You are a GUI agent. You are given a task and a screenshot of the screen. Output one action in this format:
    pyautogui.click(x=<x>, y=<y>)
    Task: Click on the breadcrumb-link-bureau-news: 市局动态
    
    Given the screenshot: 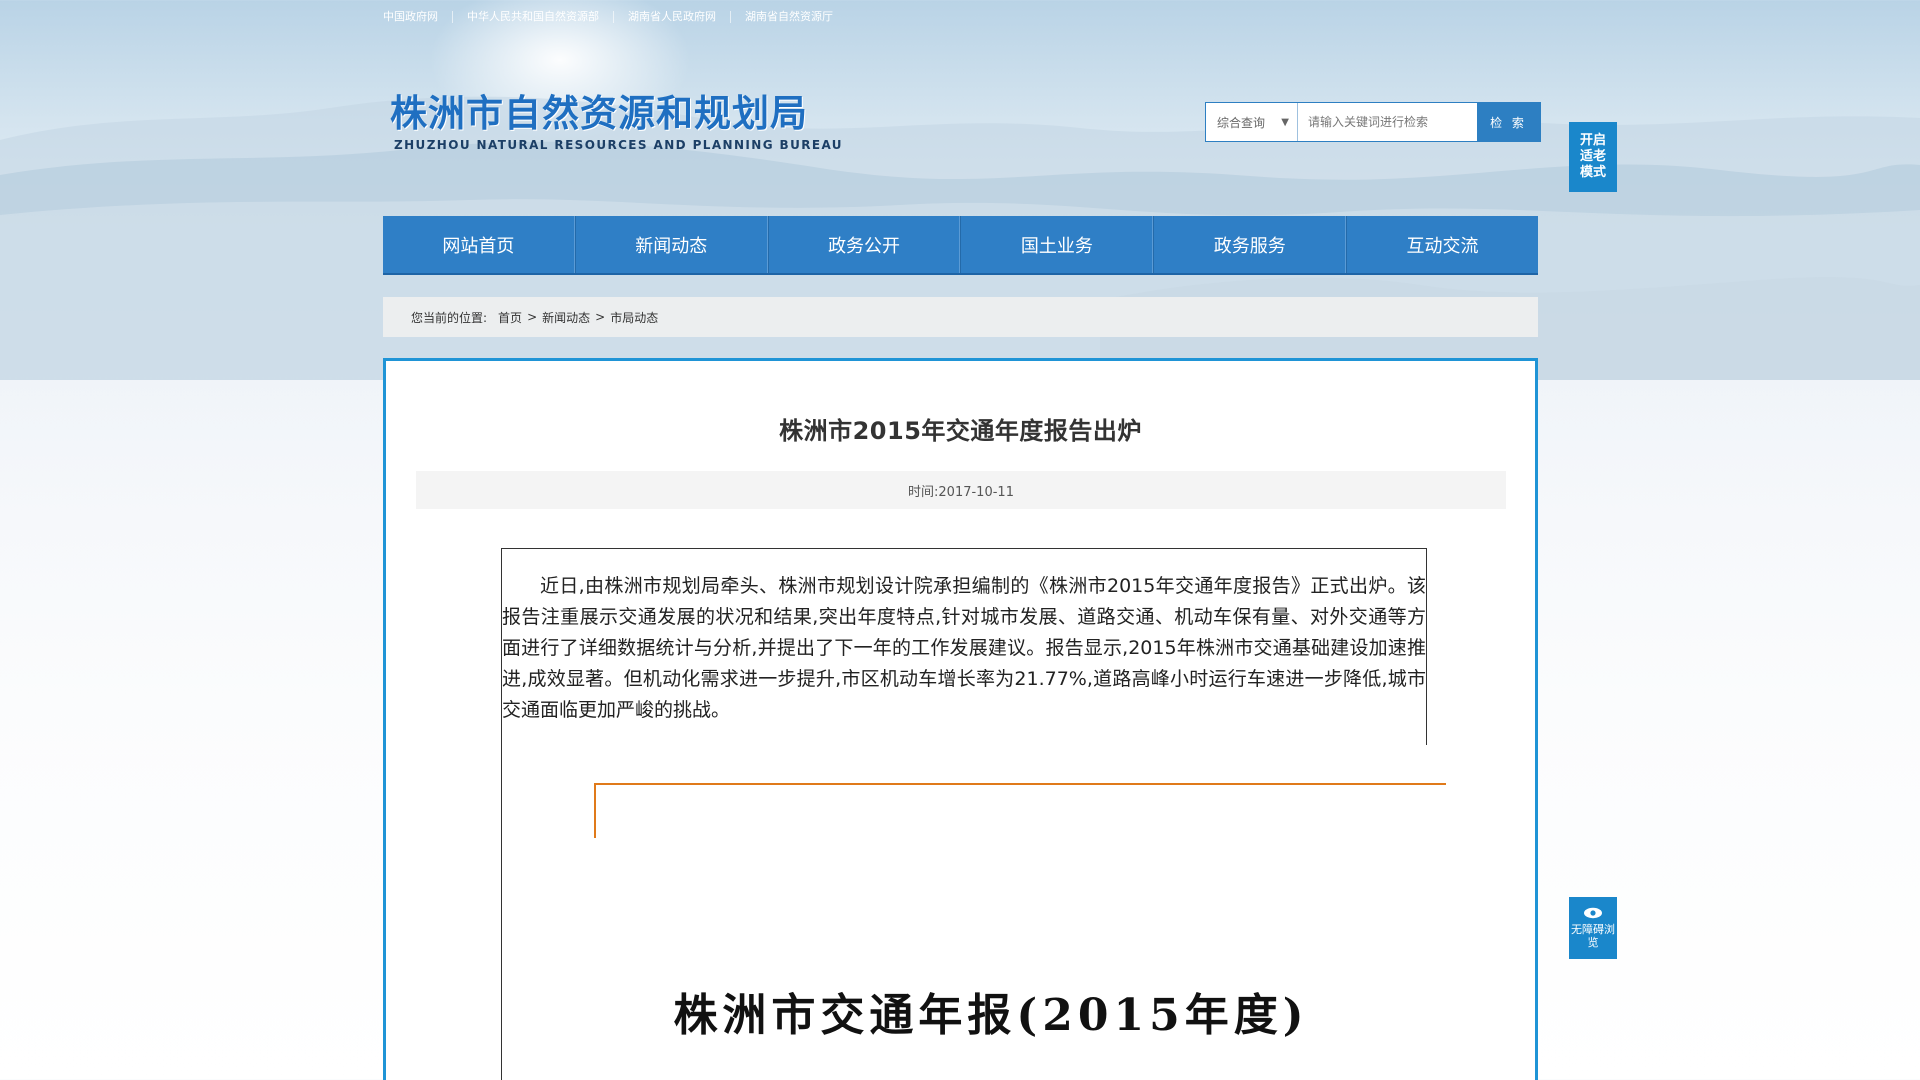 What is the action you would take?
    pyautogui.click(x=634, y=317)
    